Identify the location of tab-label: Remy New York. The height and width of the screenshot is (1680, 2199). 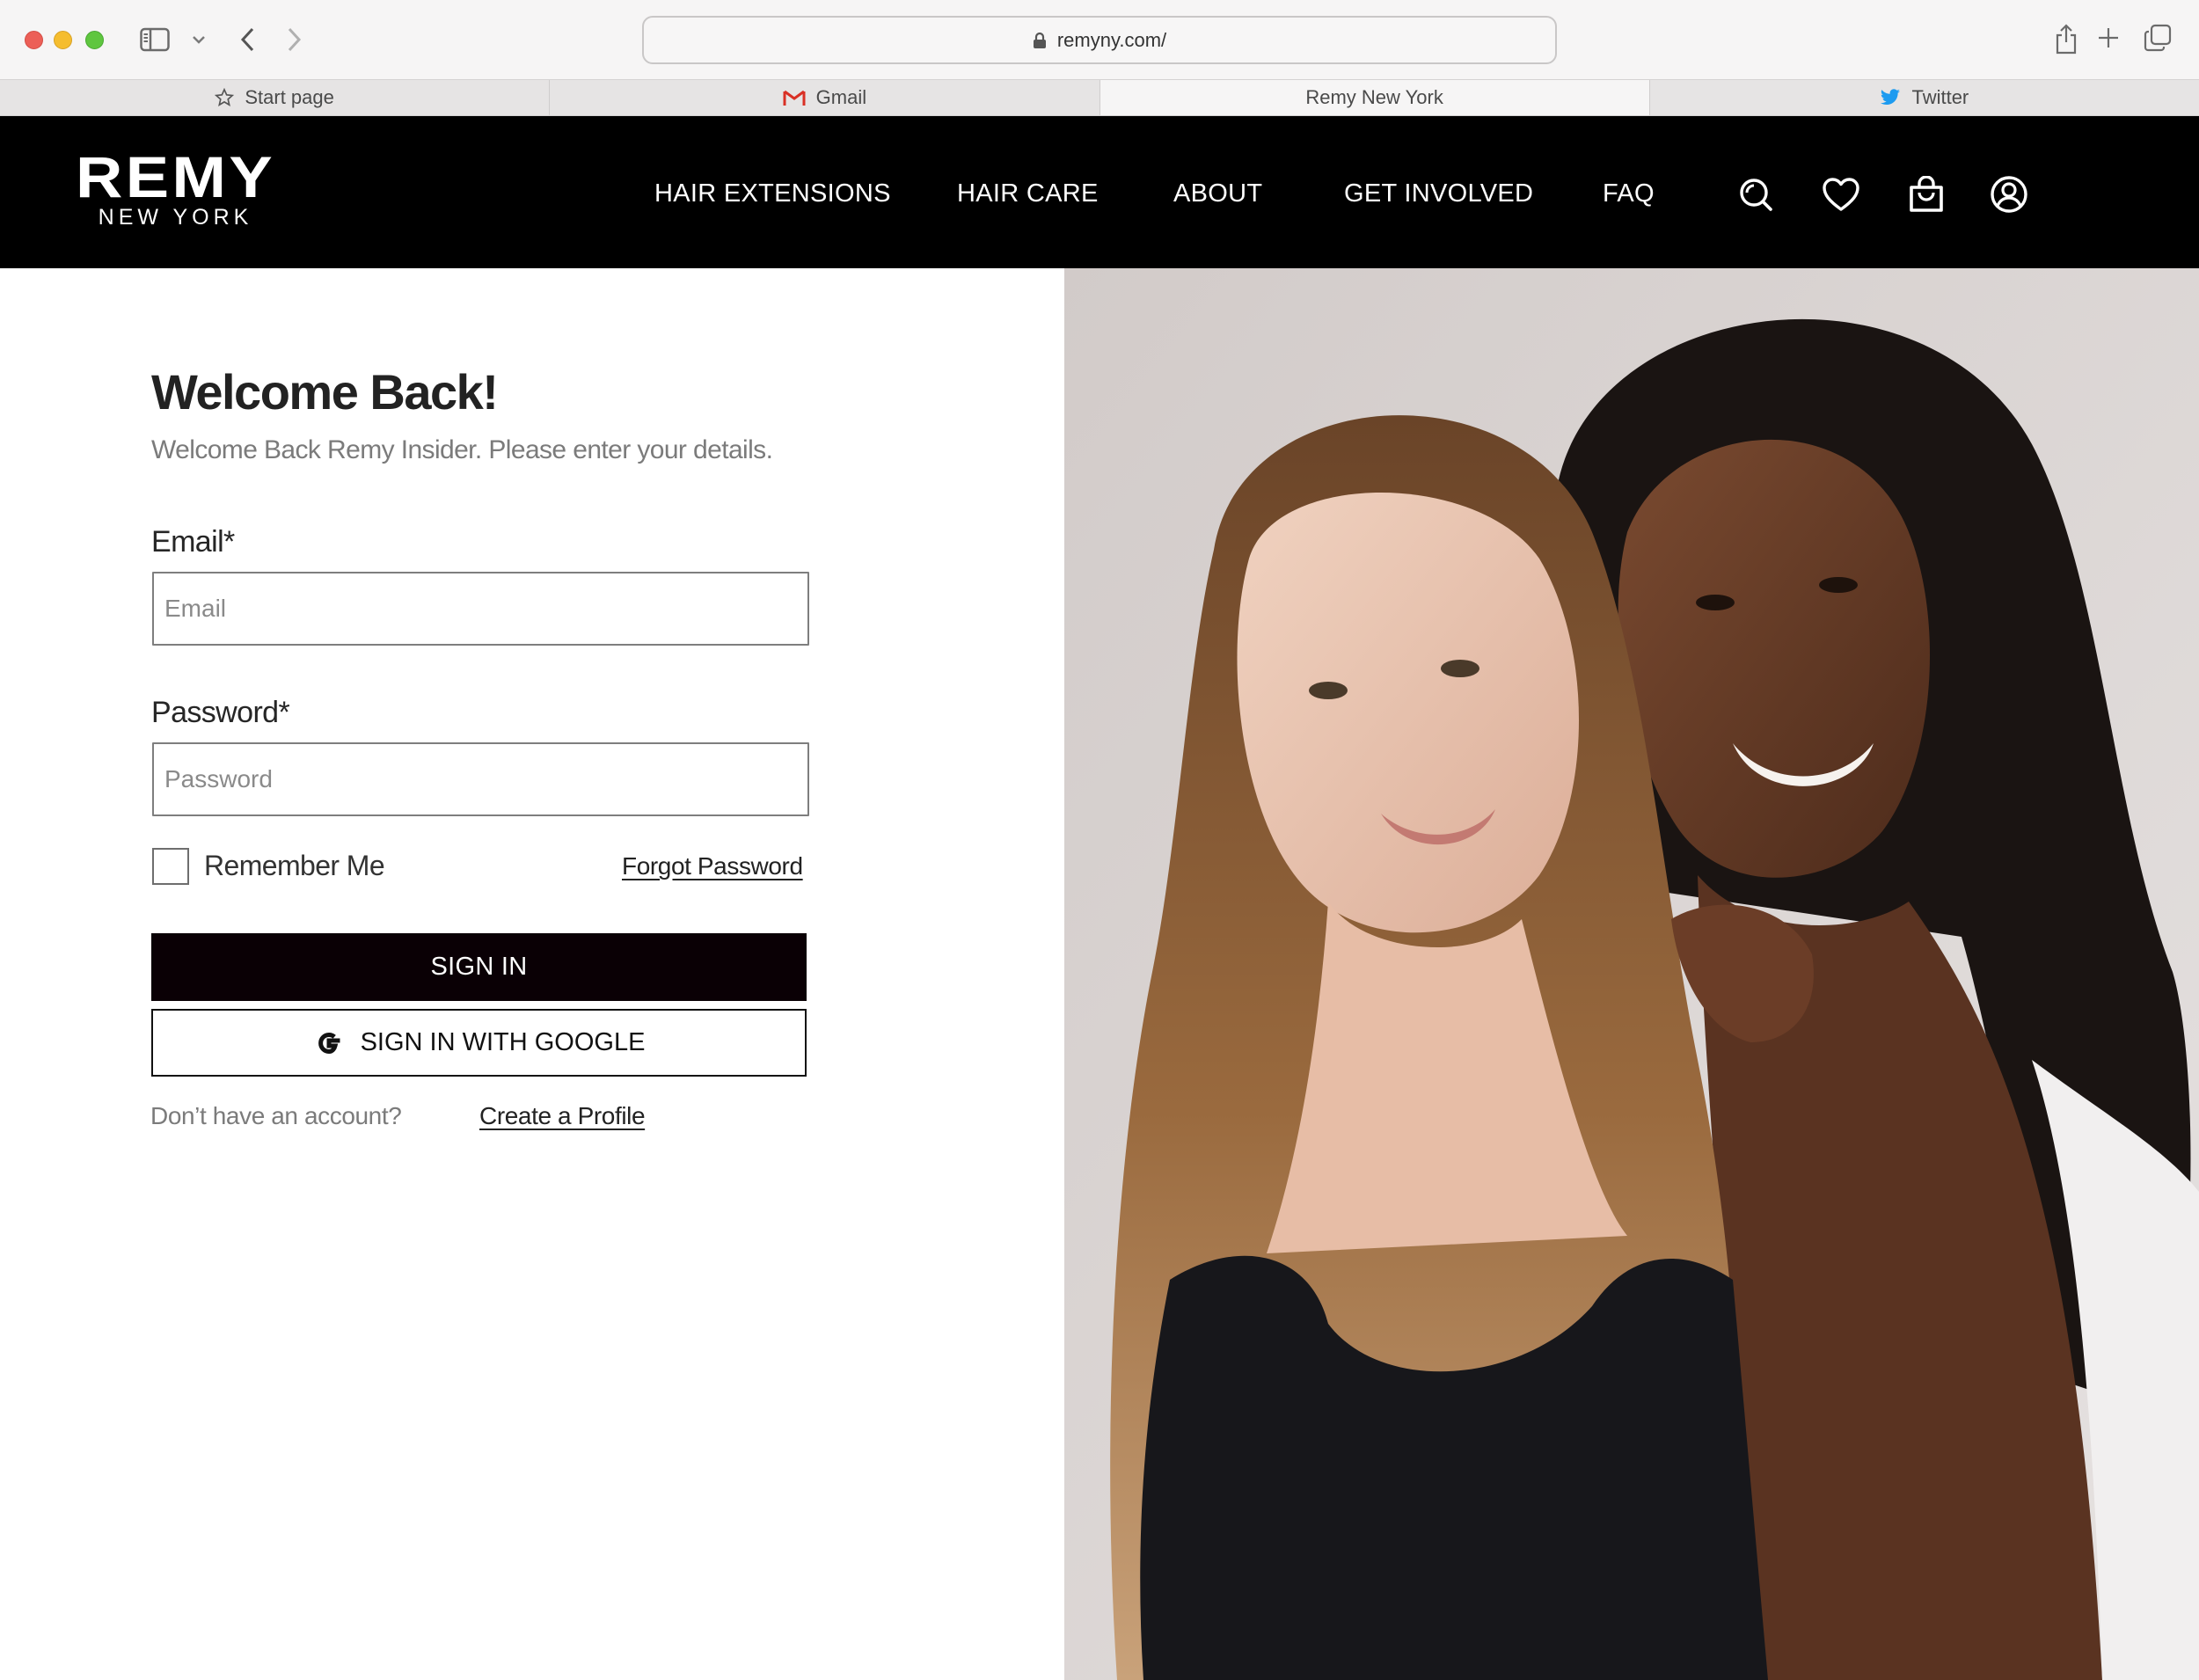
(1374, 97).